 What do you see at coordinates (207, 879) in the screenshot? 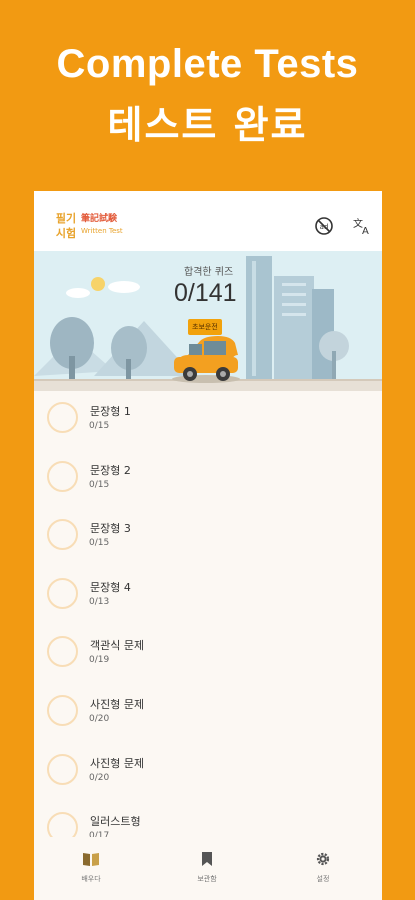
I see `nav-bookmark-label: 보관함` at bounding box center [207, 879].